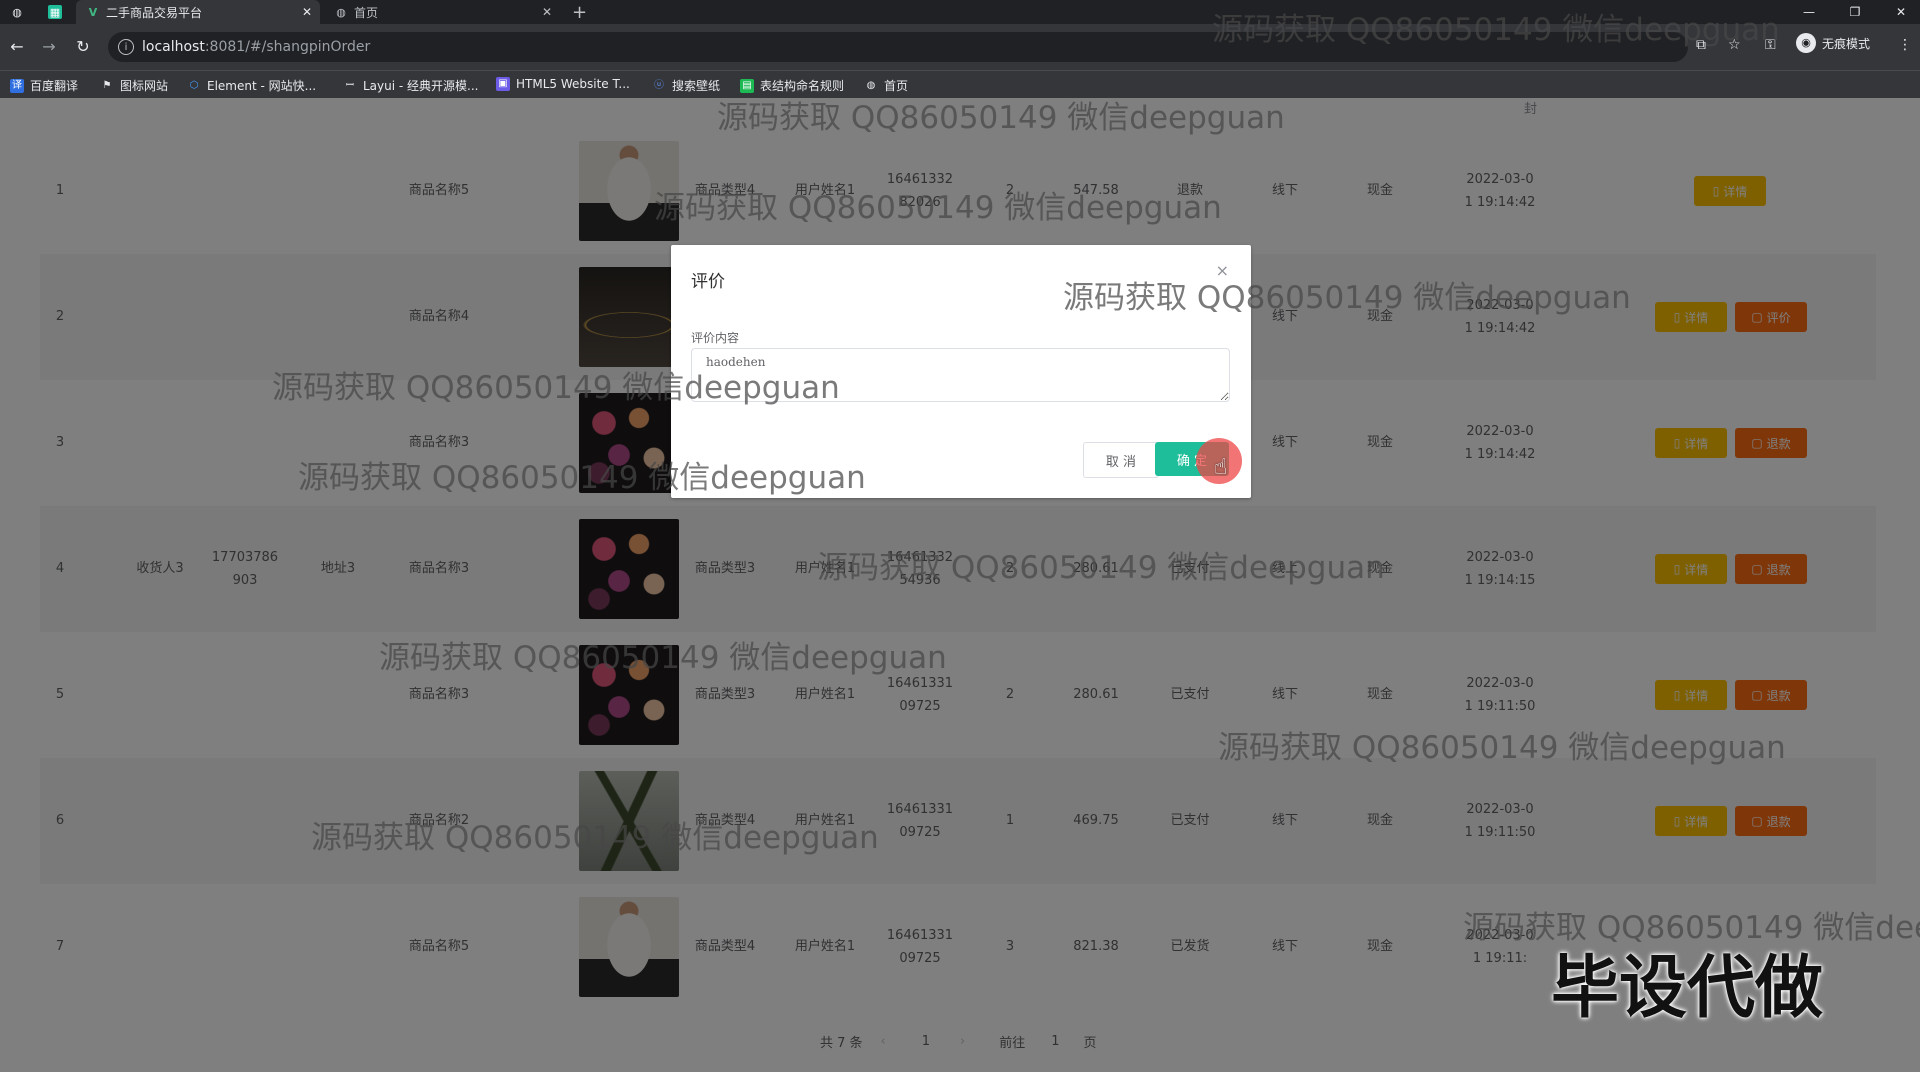 Image resolution: width=1920 pixels, height=1072 pixels. I want to click on review-content-label: 评价内容, so click(715, 338).